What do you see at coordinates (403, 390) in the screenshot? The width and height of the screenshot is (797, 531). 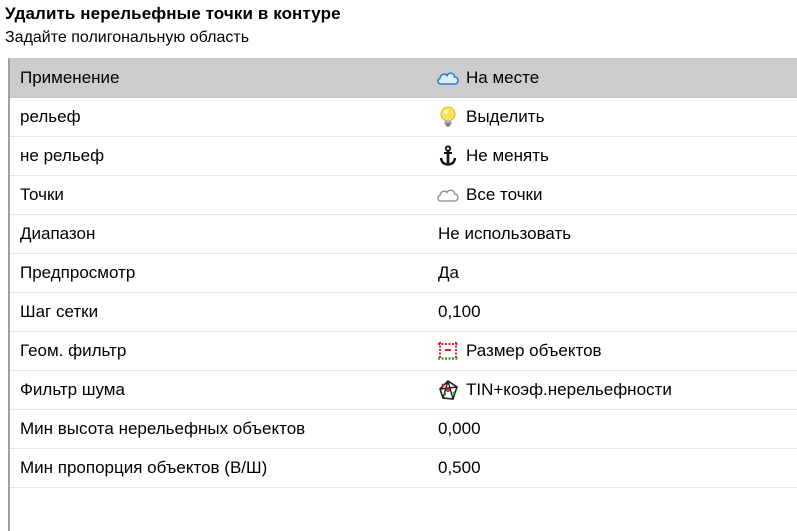 I see `property-row-noise-filter: Фильтр шума TIN+коэф.нерельефности` at bounding box center [403, 390].